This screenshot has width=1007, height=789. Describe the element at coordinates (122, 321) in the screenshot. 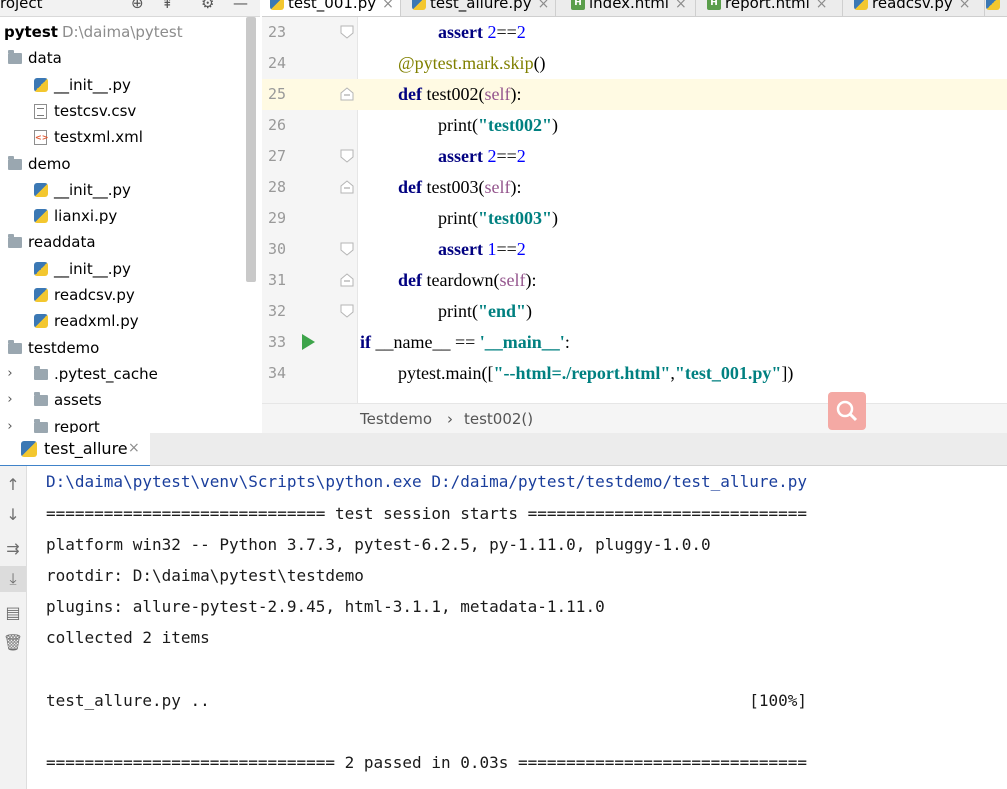

I see `tree-item: readxml.py` at that location.